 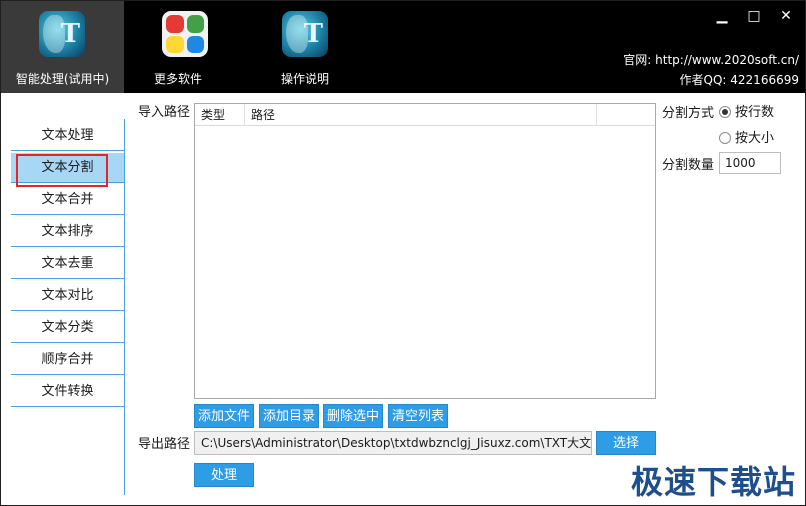 What do you see at coordinates (746, 139) in the screenshot?
I see `radio-by-size: 按大小` at bounding box center [746, 139].